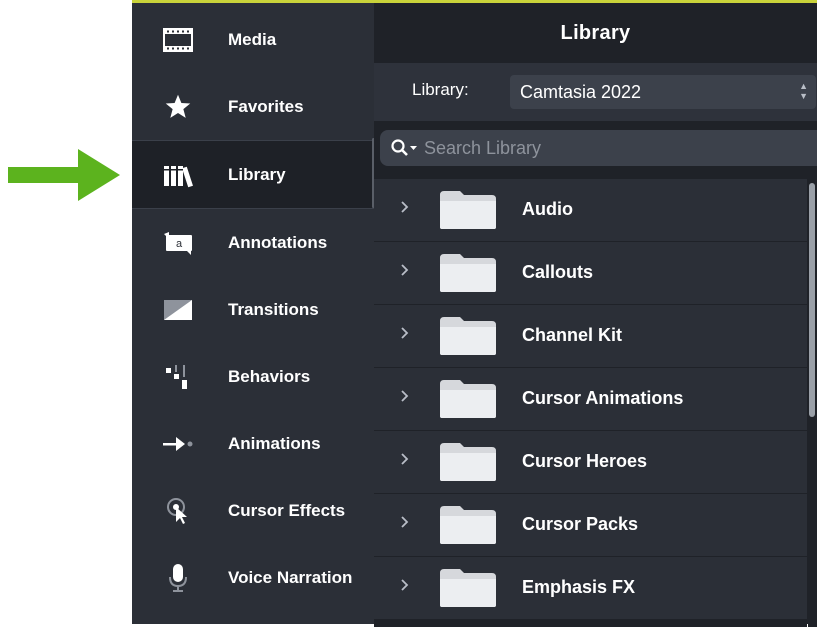 The height and width of the screenshot is (627, 817). What do you see at coordinates (585, 461) in the screenshot?
I see `folder-name: Cursor Heroes` at bounding box center [585, 461].